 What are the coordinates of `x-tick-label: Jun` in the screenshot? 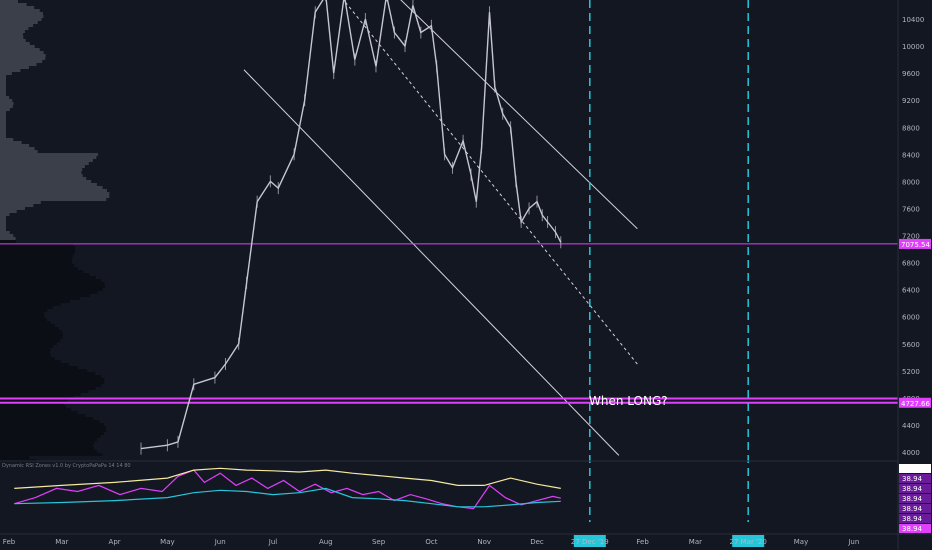 It's located at (853, 542).